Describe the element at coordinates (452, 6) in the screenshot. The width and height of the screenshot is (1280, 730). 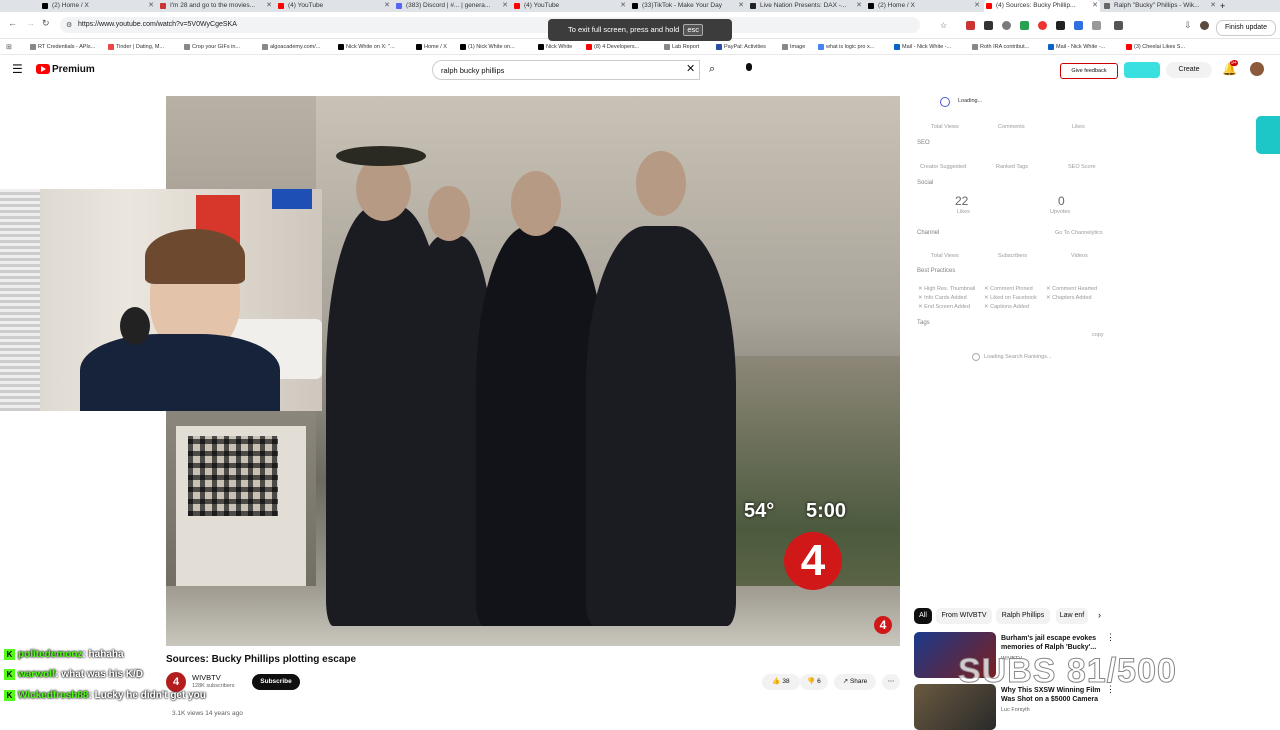
I see `browser-tab: (383) Discord | #... | genera... ✕` at that location.